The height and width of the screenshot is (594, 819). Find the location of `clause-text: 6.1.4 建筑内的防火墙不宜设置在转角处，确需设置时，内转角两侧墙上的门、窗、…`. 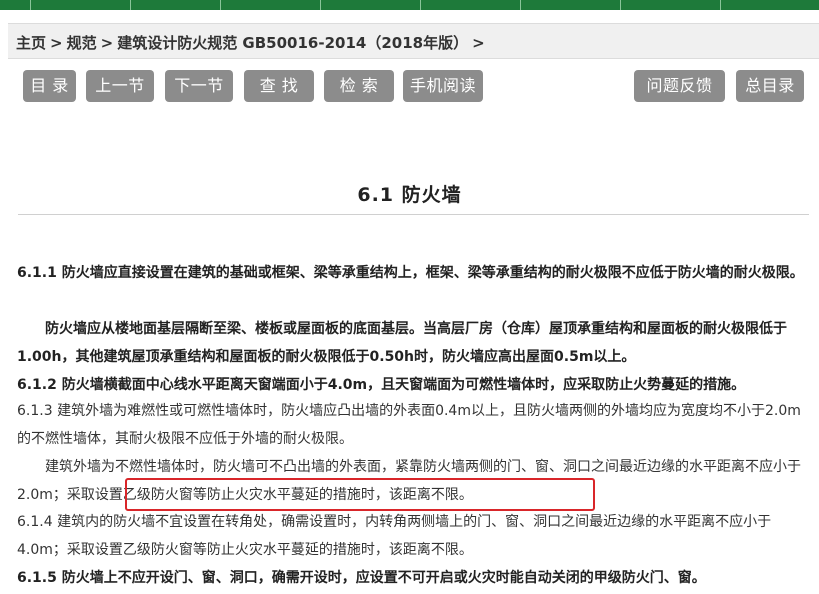

clause-text: 6.1.4 建筑内的防火墙不宜设置在转角处，确需设置时，内转角两侧墙上的门、窗、… is located at coordinates (394, 536).